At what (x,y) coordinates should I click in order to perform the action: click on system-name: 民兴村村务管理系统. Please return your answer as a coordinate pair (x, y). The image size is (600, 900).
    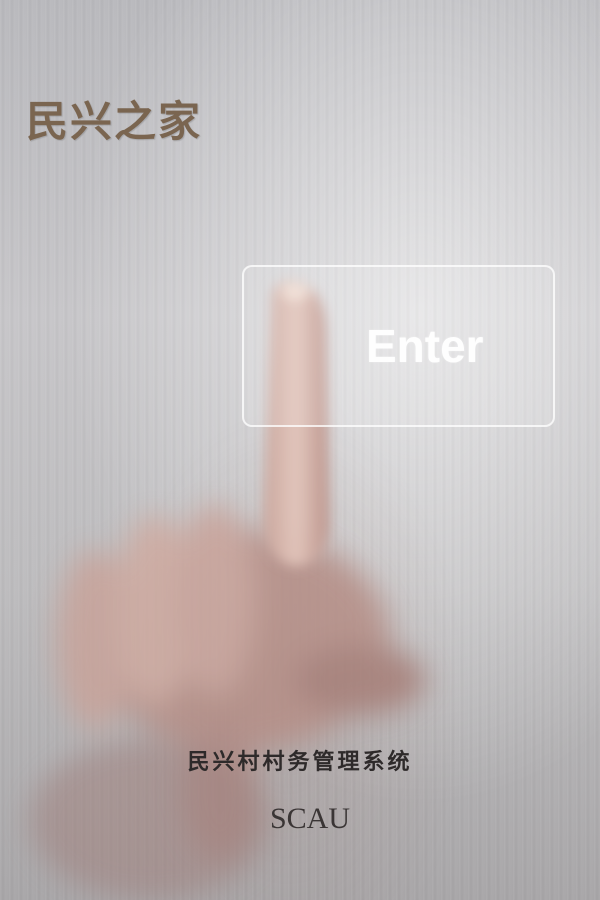
    Looking at the image, I should click on (300, 762).